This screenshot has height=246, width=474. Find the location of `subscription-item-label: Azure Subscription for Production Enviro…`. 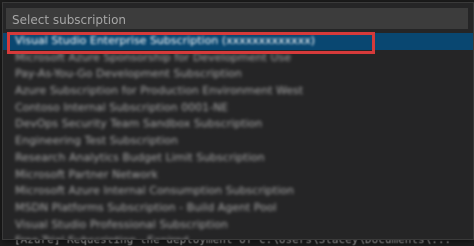

subscription-item-label: Azure Subscription for Production Enviro… is located at coordinates (159, 91).